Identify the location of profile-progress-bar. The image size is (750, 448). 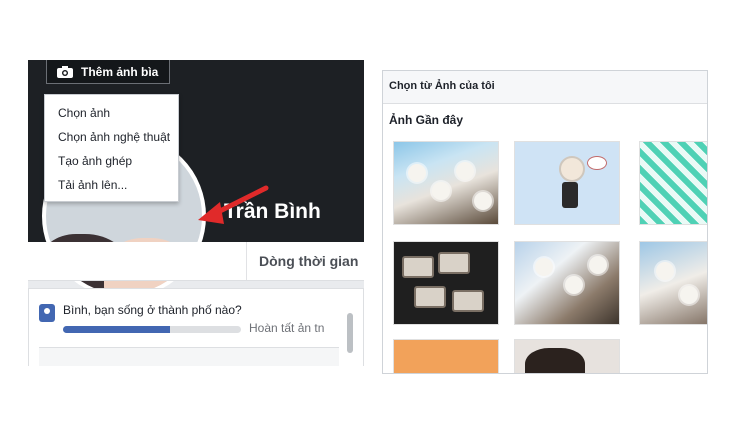
(152, 329).